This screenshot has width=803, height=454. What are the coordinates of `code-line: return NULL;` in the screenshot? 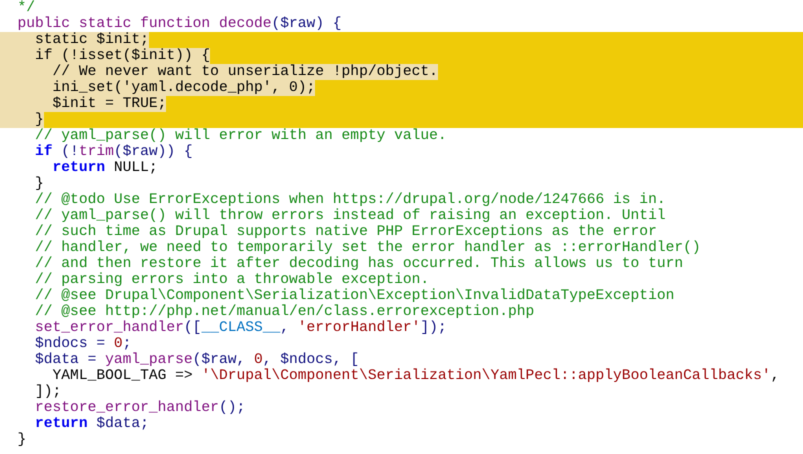 It's located at (105, 168).